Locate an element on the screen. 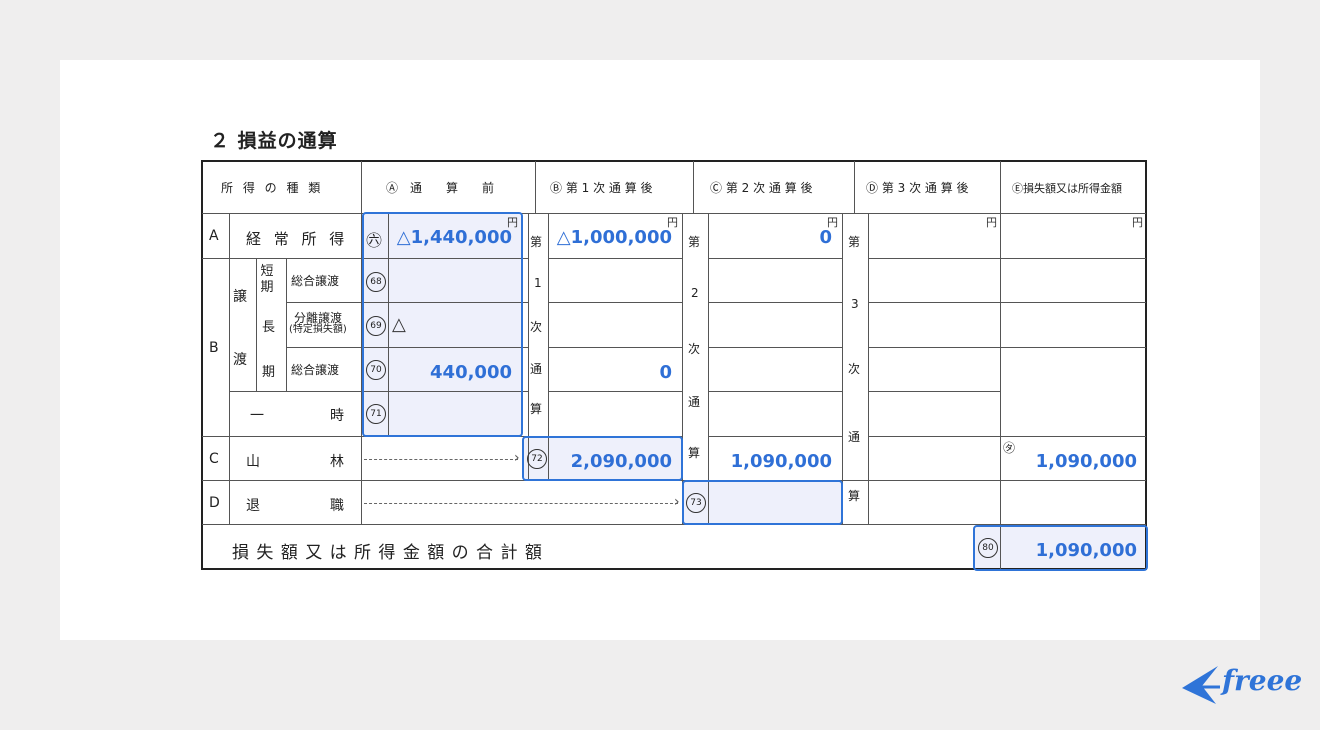  v2-1: 2 is located at coordinates (695, 293).